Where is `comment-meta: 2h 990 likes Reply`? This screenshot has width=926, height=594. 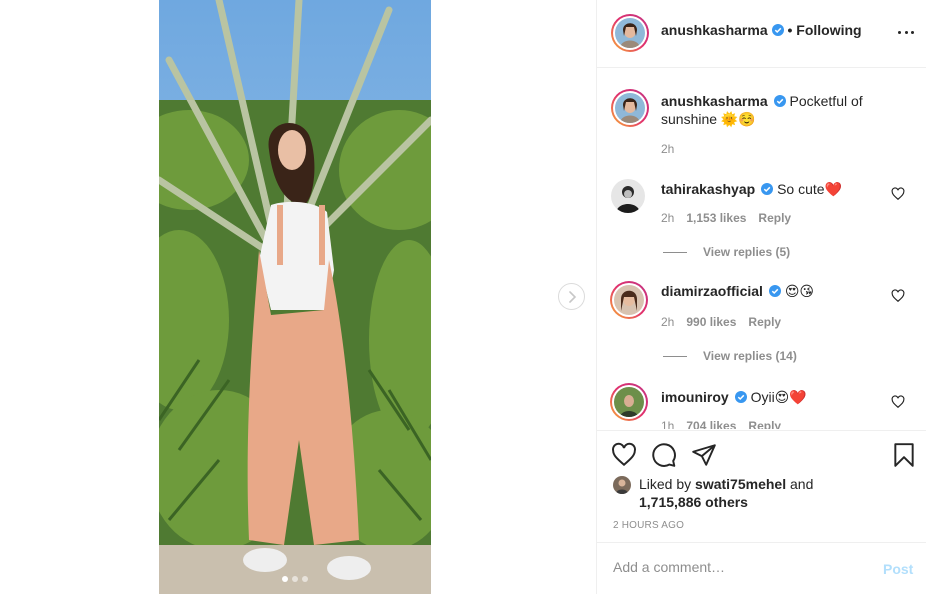 comment-meta: 2h 990 likes Reply is located at coordinates (721, 322).